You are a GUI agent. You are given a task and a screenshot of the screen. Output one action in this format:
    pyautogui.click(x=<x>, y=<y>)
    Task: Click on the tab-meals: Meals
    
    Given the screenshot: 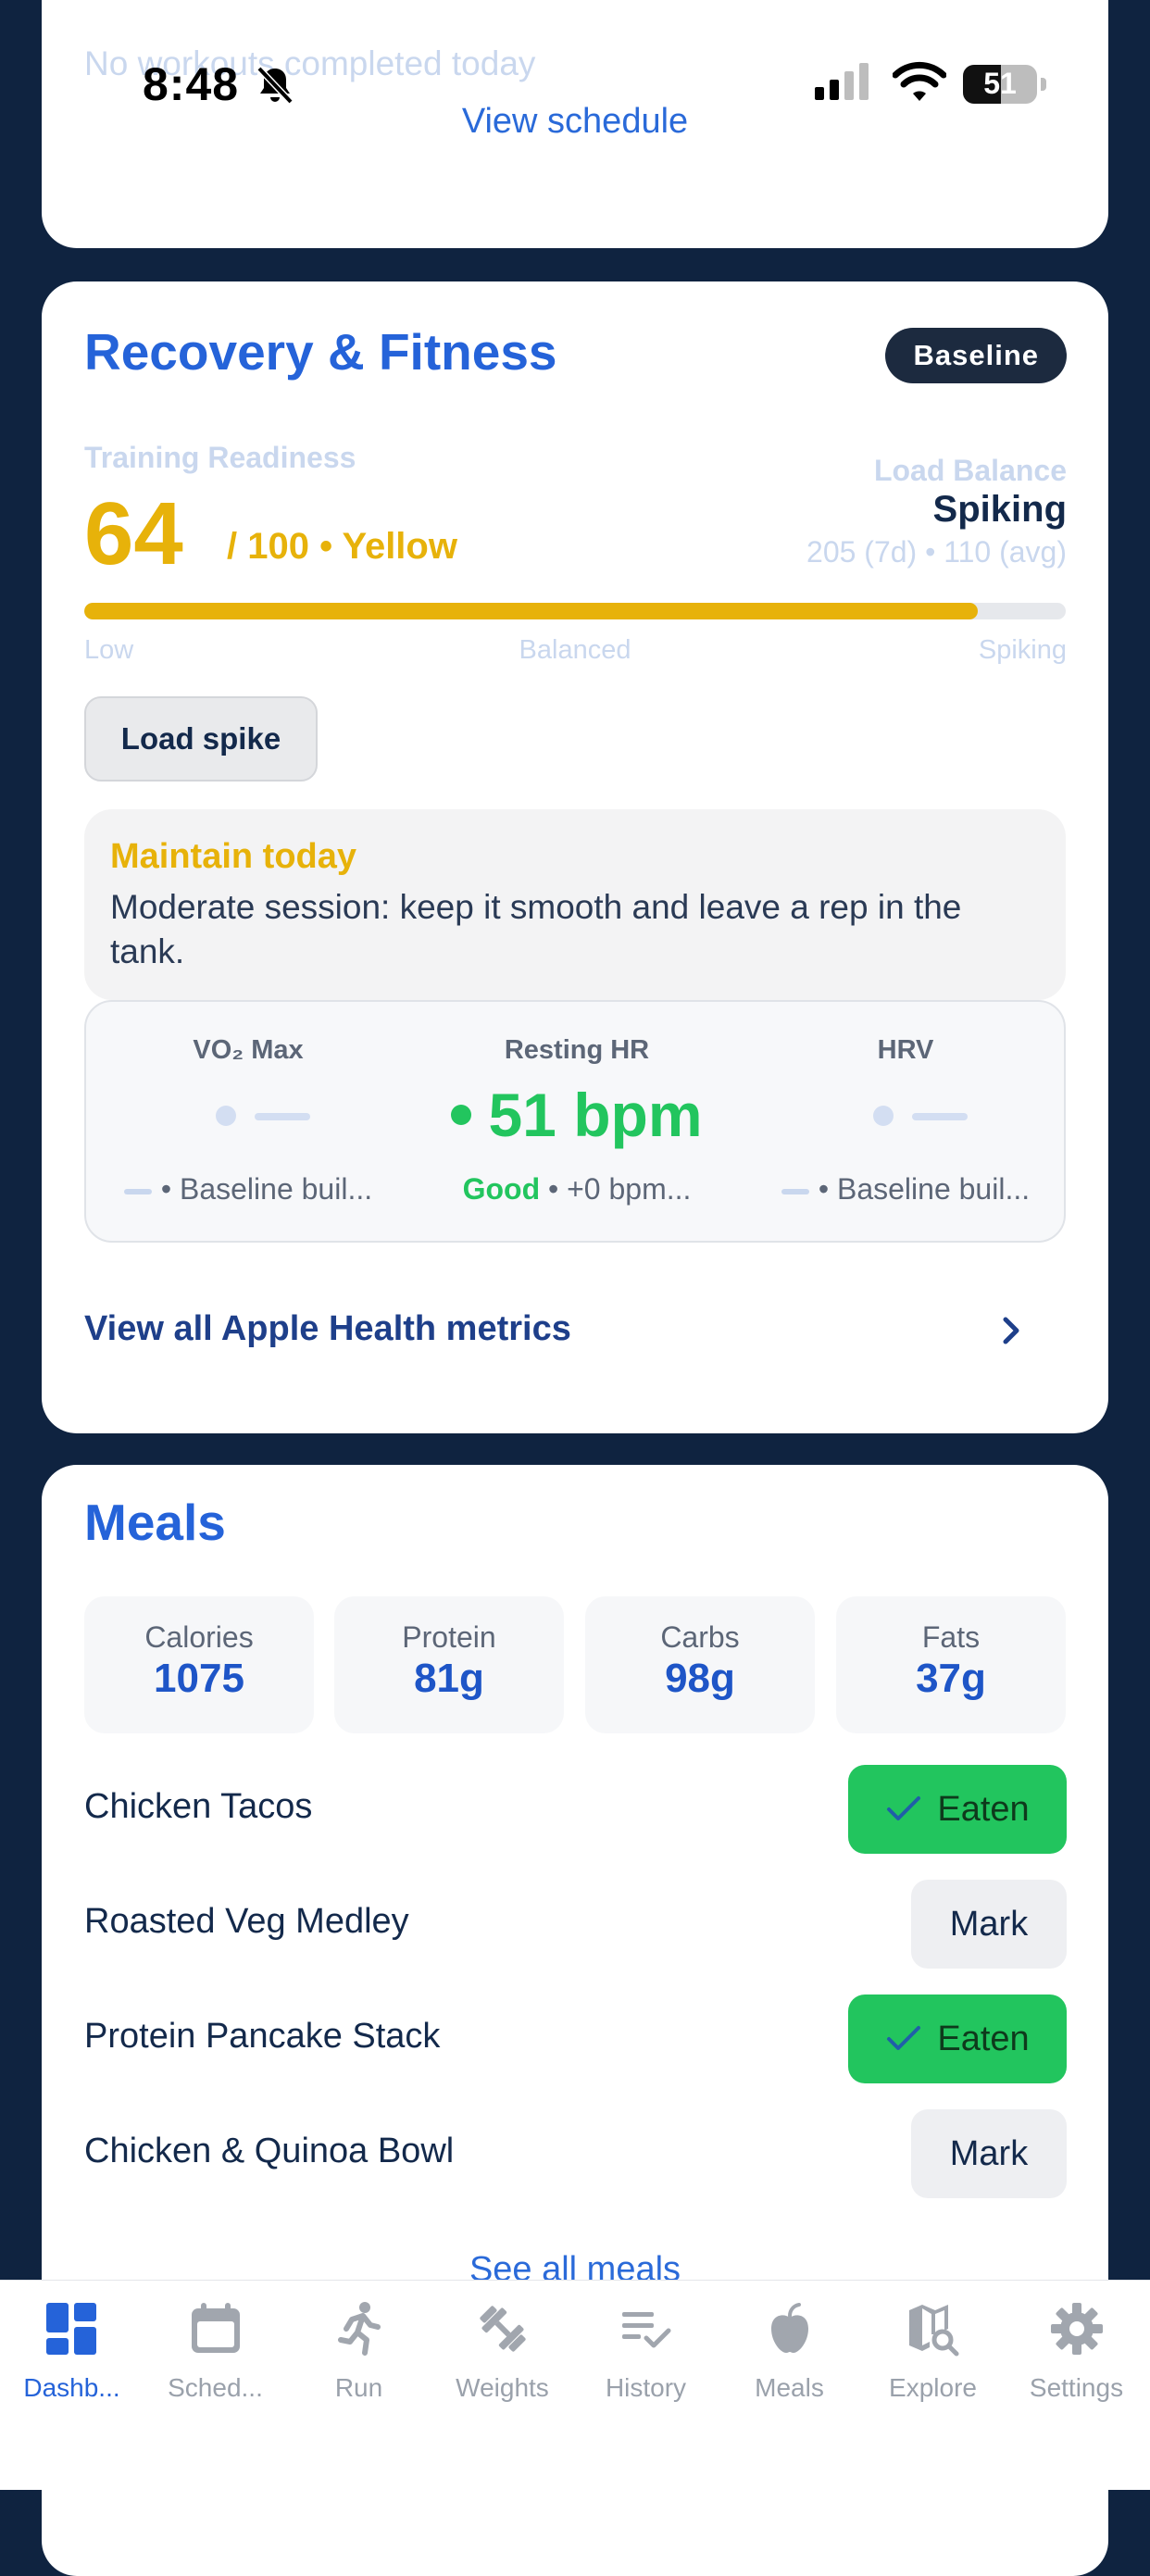 What is the action you would take?
    pyautogui.click(x=790, y=2350)
    